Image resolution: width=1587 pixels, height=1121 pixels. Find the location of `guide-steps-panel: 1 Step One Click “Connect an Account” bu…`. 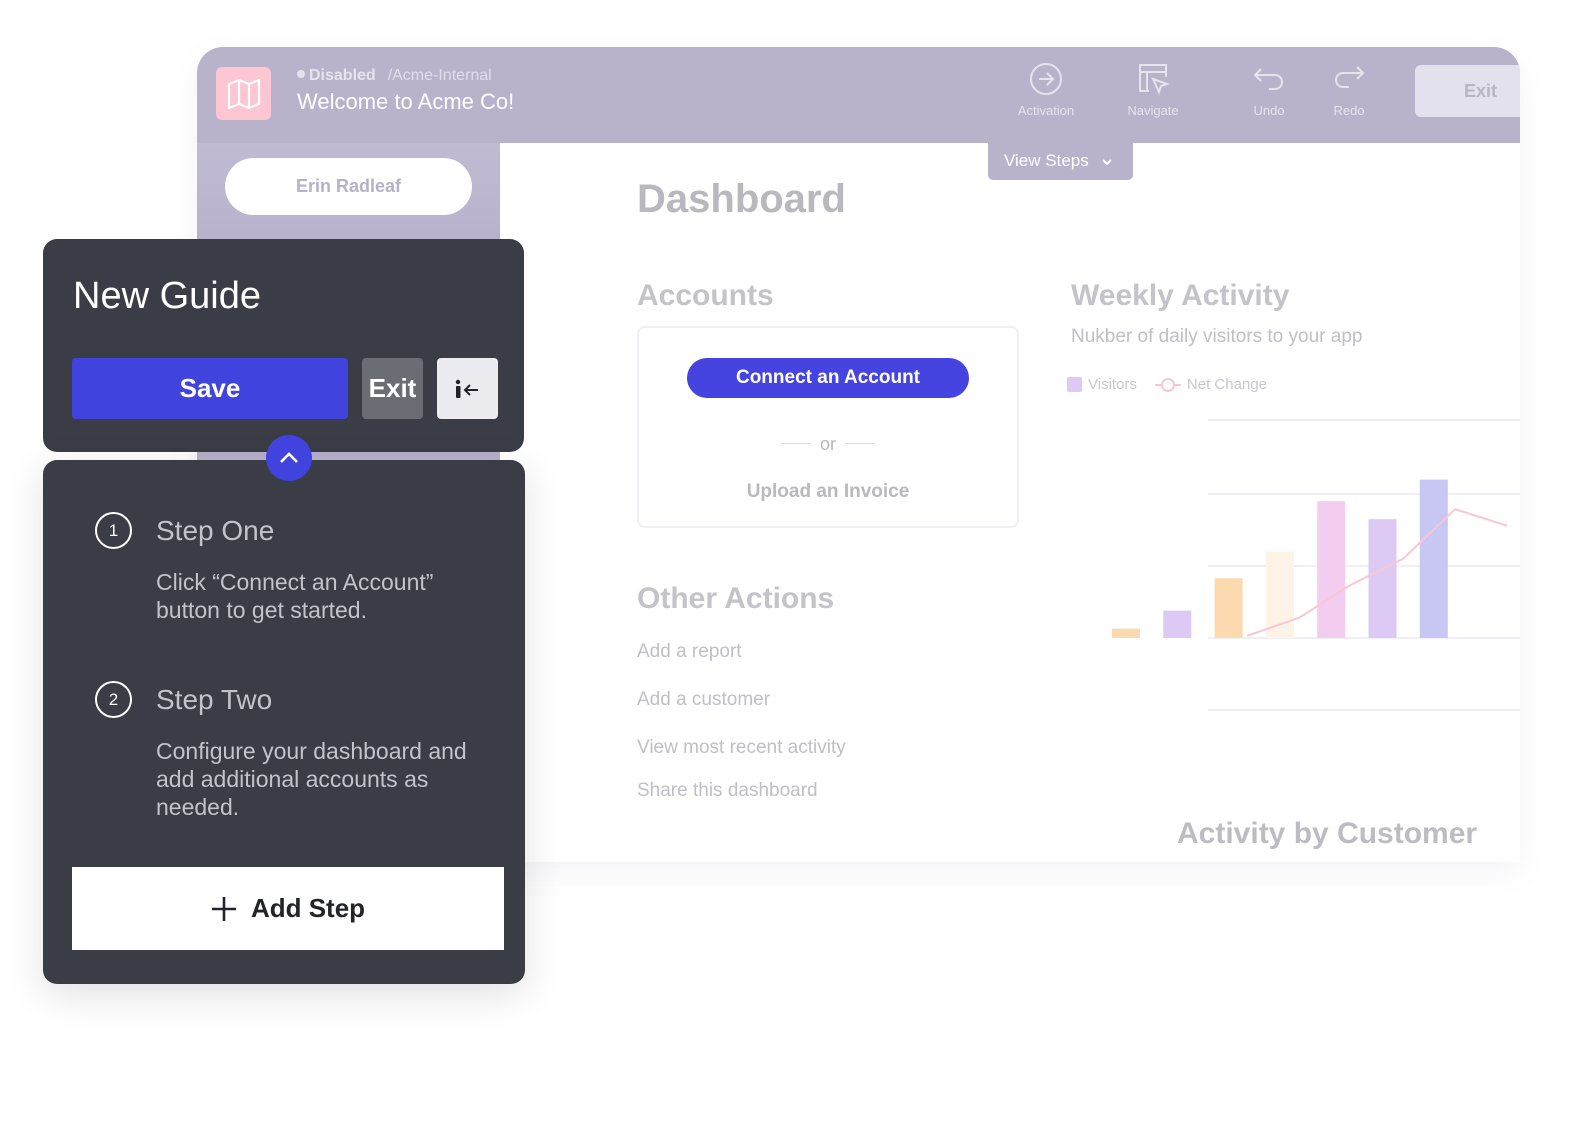

guide-steps-panel: 1 Step One Click “Connect an Account” bu… is located at coordinates (284, 722).